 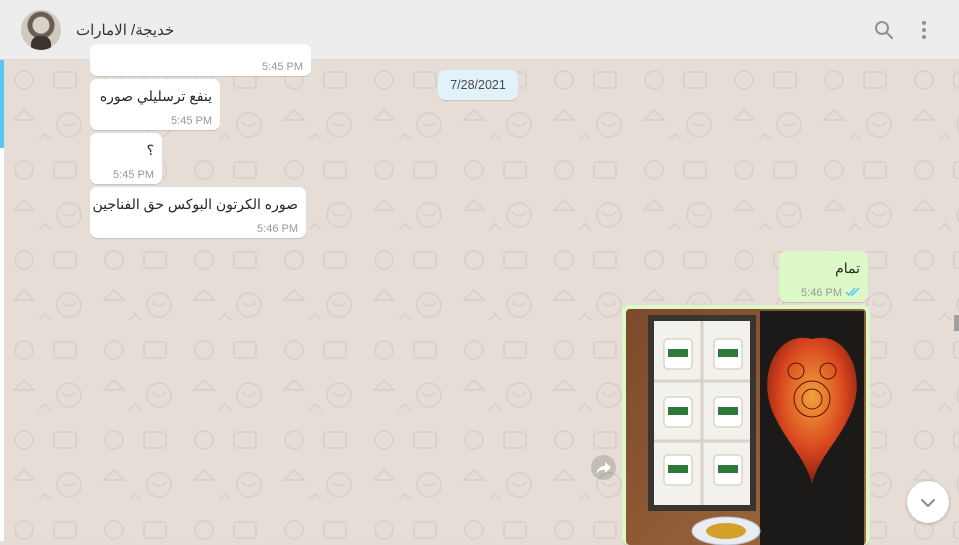 I want to click on contact-name: خديجة/ الامارات, so click(x=125, y=30).